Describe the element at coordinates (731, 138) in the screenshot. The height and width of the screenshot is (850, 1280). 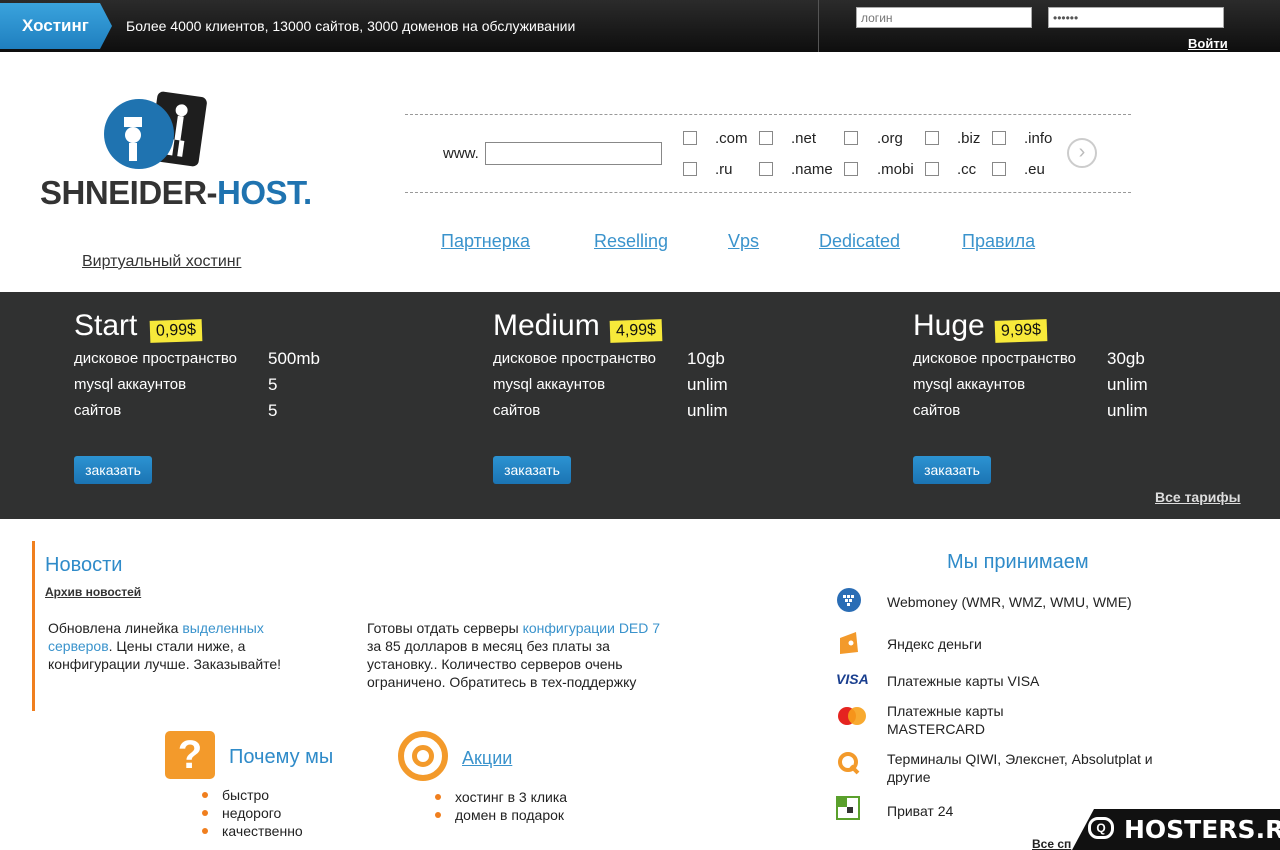
I see `zone-label: .com` at that location.